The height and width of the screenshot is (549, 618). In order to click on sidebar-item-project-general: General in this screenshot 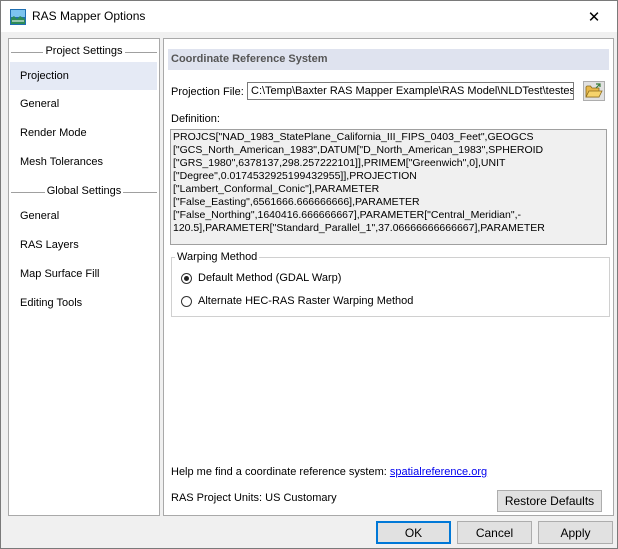, I will do `click(83, 104)`.